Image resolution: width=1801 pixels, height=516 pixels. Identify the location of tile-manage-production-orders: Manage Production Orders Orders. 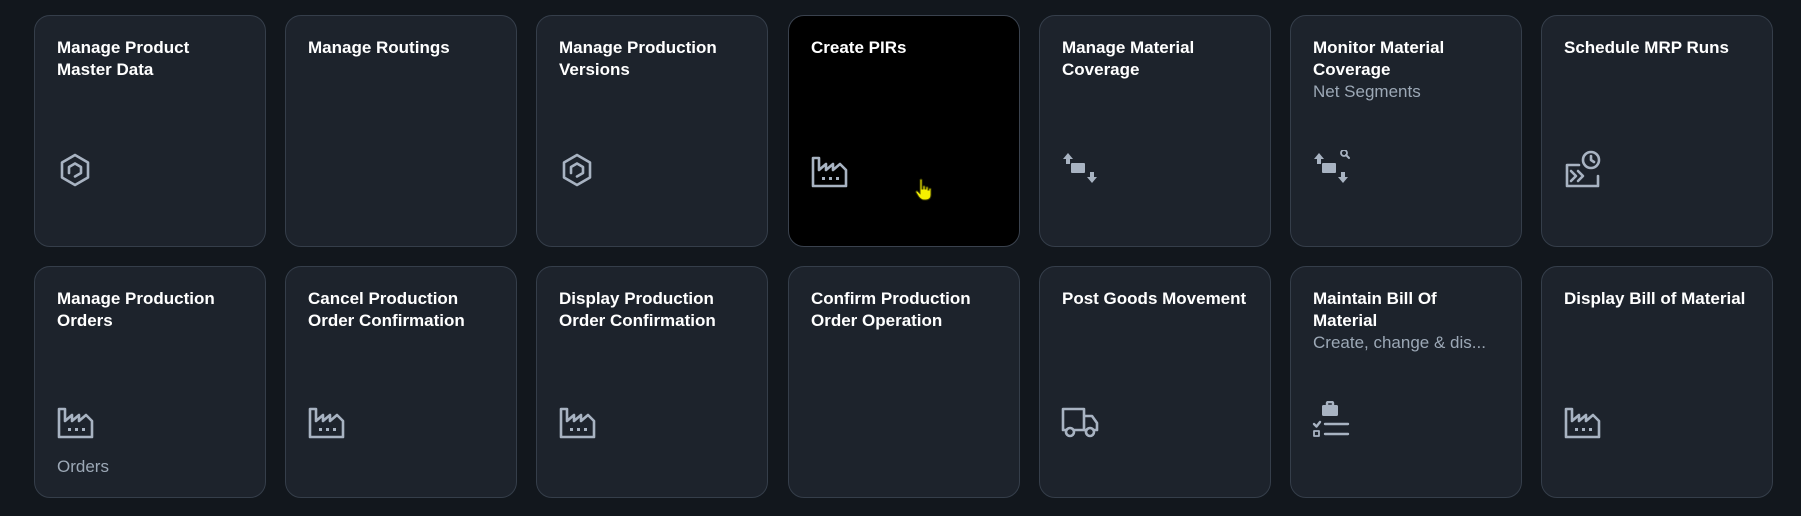
(150, 382).